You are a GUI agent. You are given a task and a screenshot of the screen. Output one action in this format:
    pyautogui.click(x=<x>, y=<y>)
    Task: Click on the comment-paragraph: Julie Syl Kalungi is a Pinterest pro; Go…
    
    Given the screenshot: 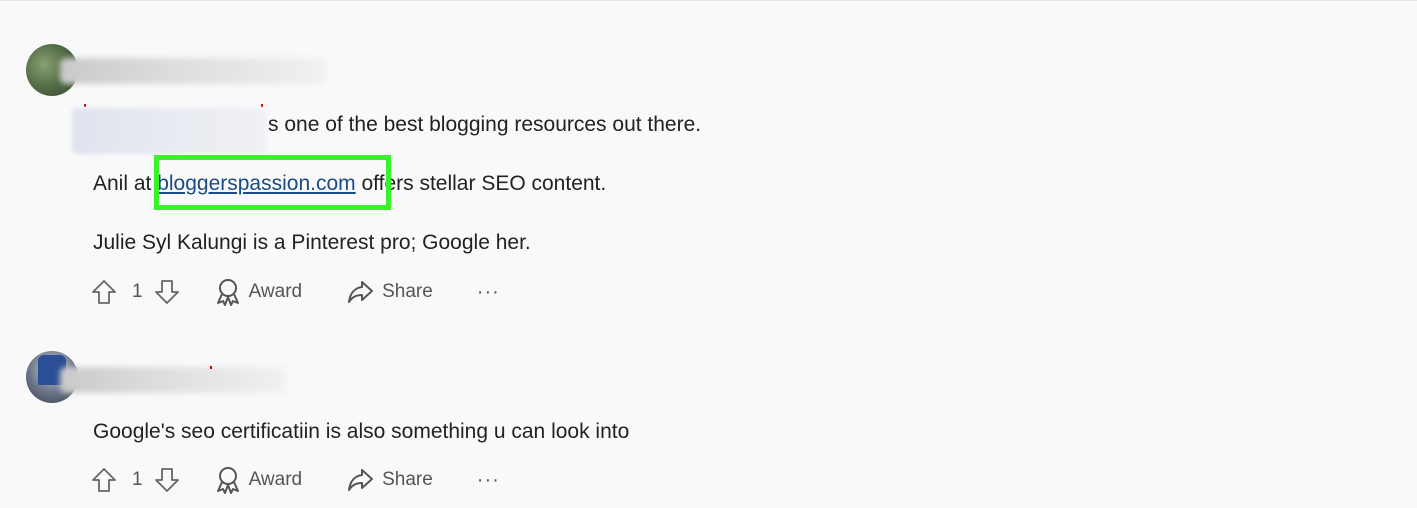 What is the action you would take?
    pyautogui.click(x=312, y=242)
    